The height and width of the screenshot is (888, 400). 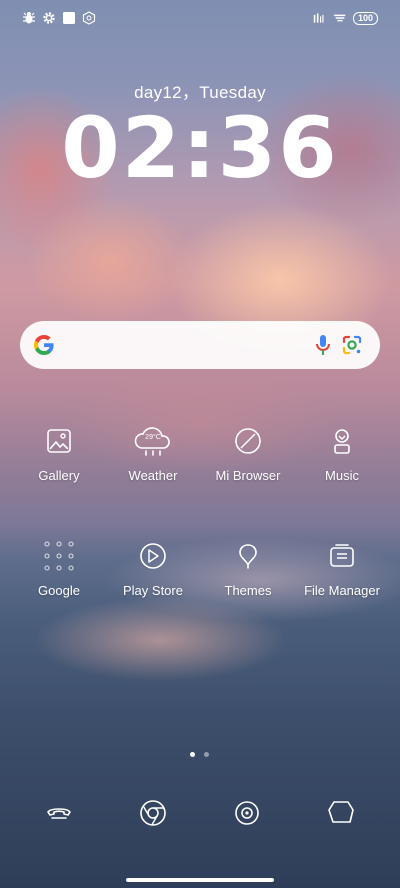 I want to click on themes-icon, so click(x=248, y=556).